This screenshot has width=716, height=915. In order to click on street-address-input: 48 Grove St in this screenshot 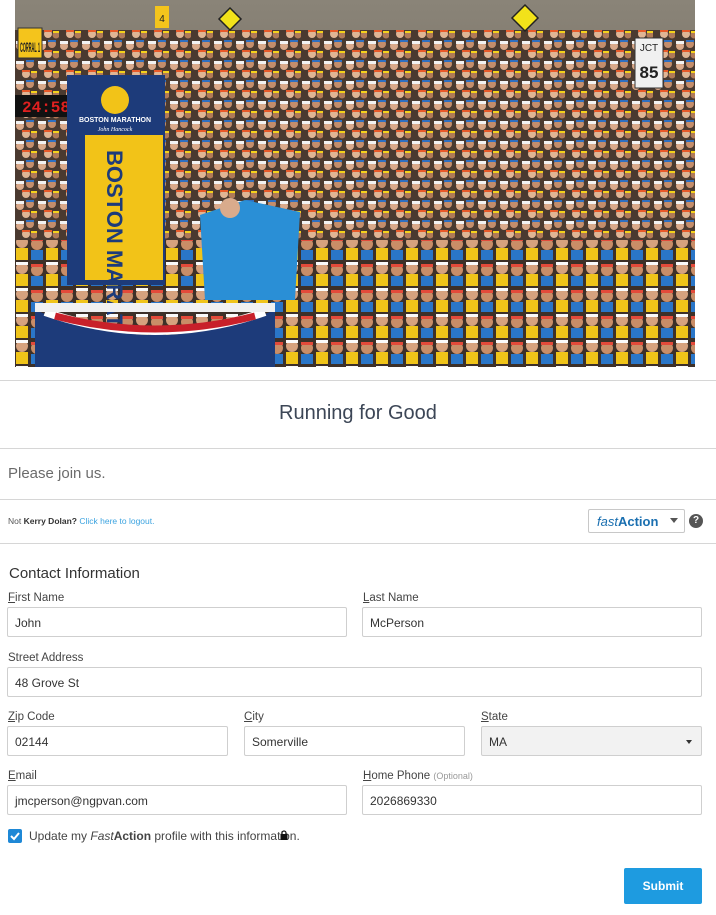, I will do `click(354, 682)`.